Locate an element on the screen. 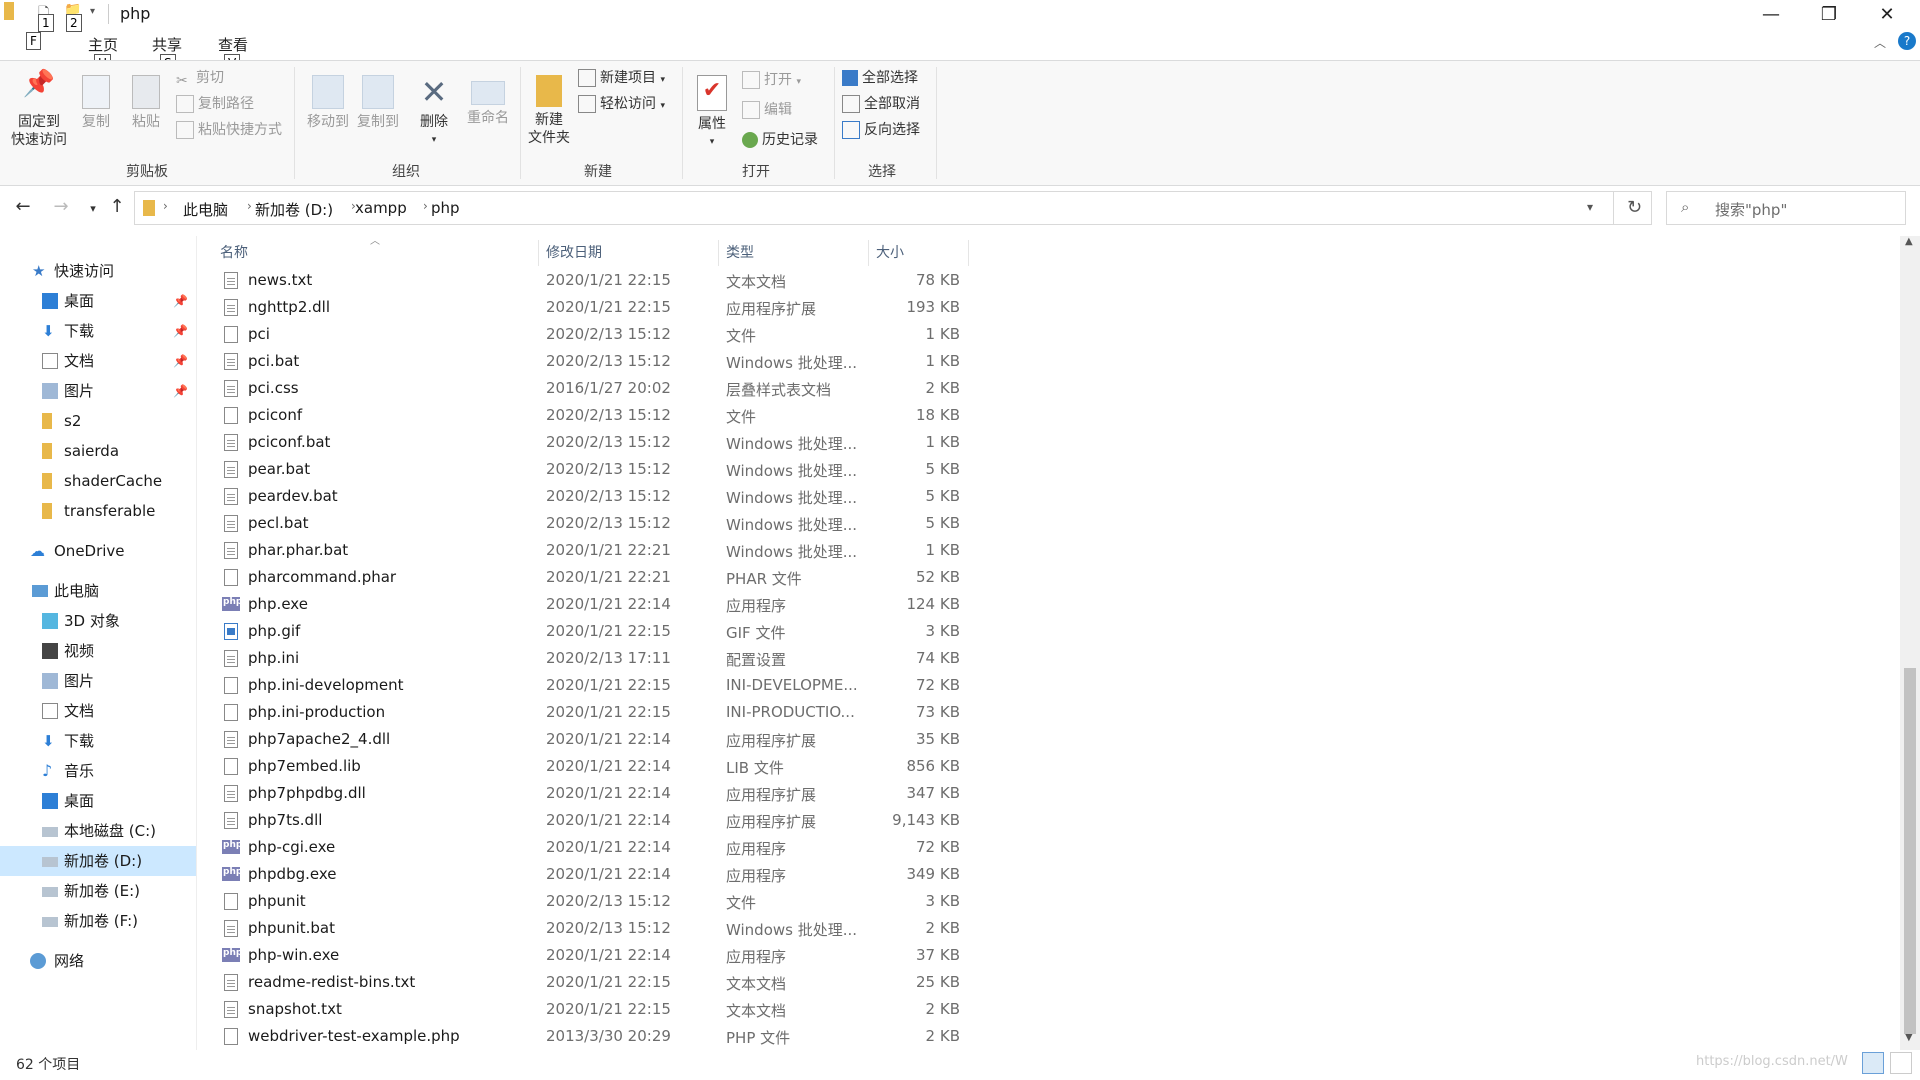 This screenshot has width=1920, height=1080. properties-dropdown-icon: ▾ is located at coordinates (712, 142).